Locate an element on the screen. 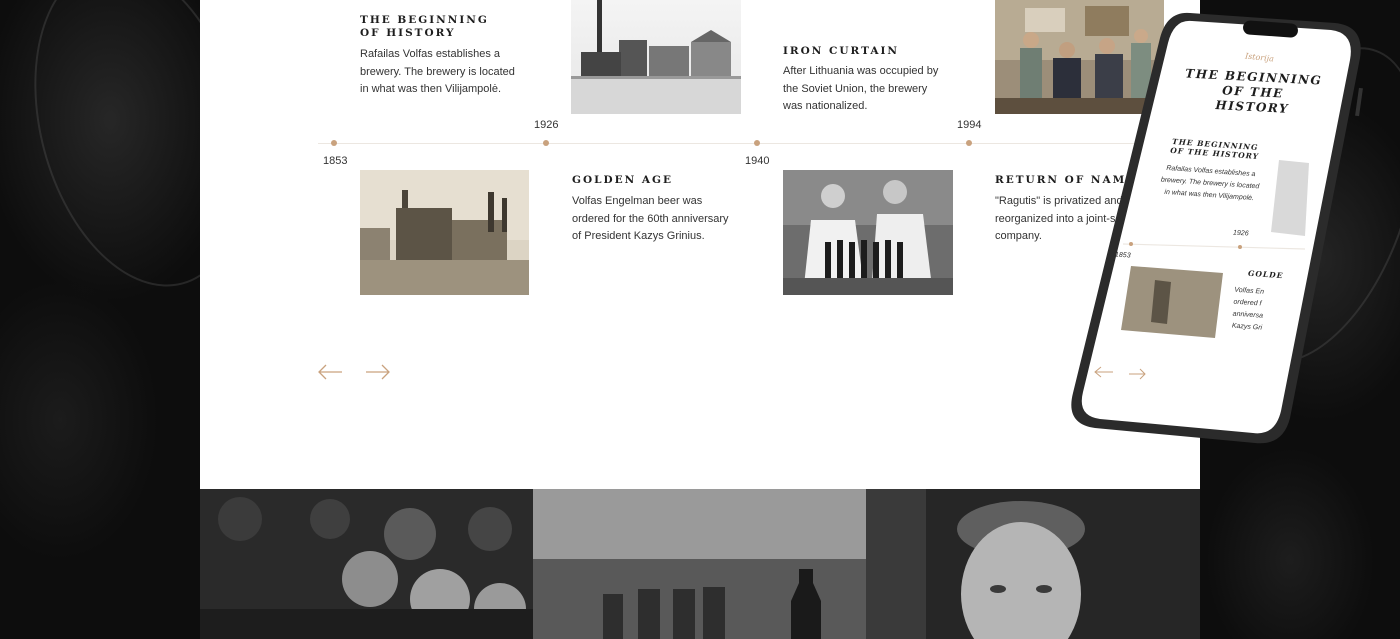 The image size is (1400, 639). arrow-left-icon is located at coordinates (330, 372).